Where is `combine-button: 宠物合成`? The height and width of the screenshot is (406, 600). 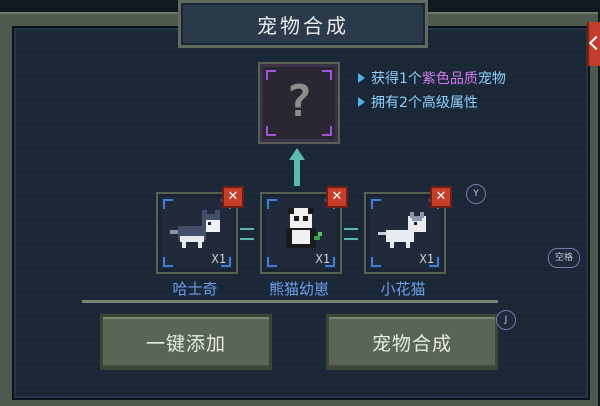
combine-button: 宠物合成 is located at coordinates (412, 342).